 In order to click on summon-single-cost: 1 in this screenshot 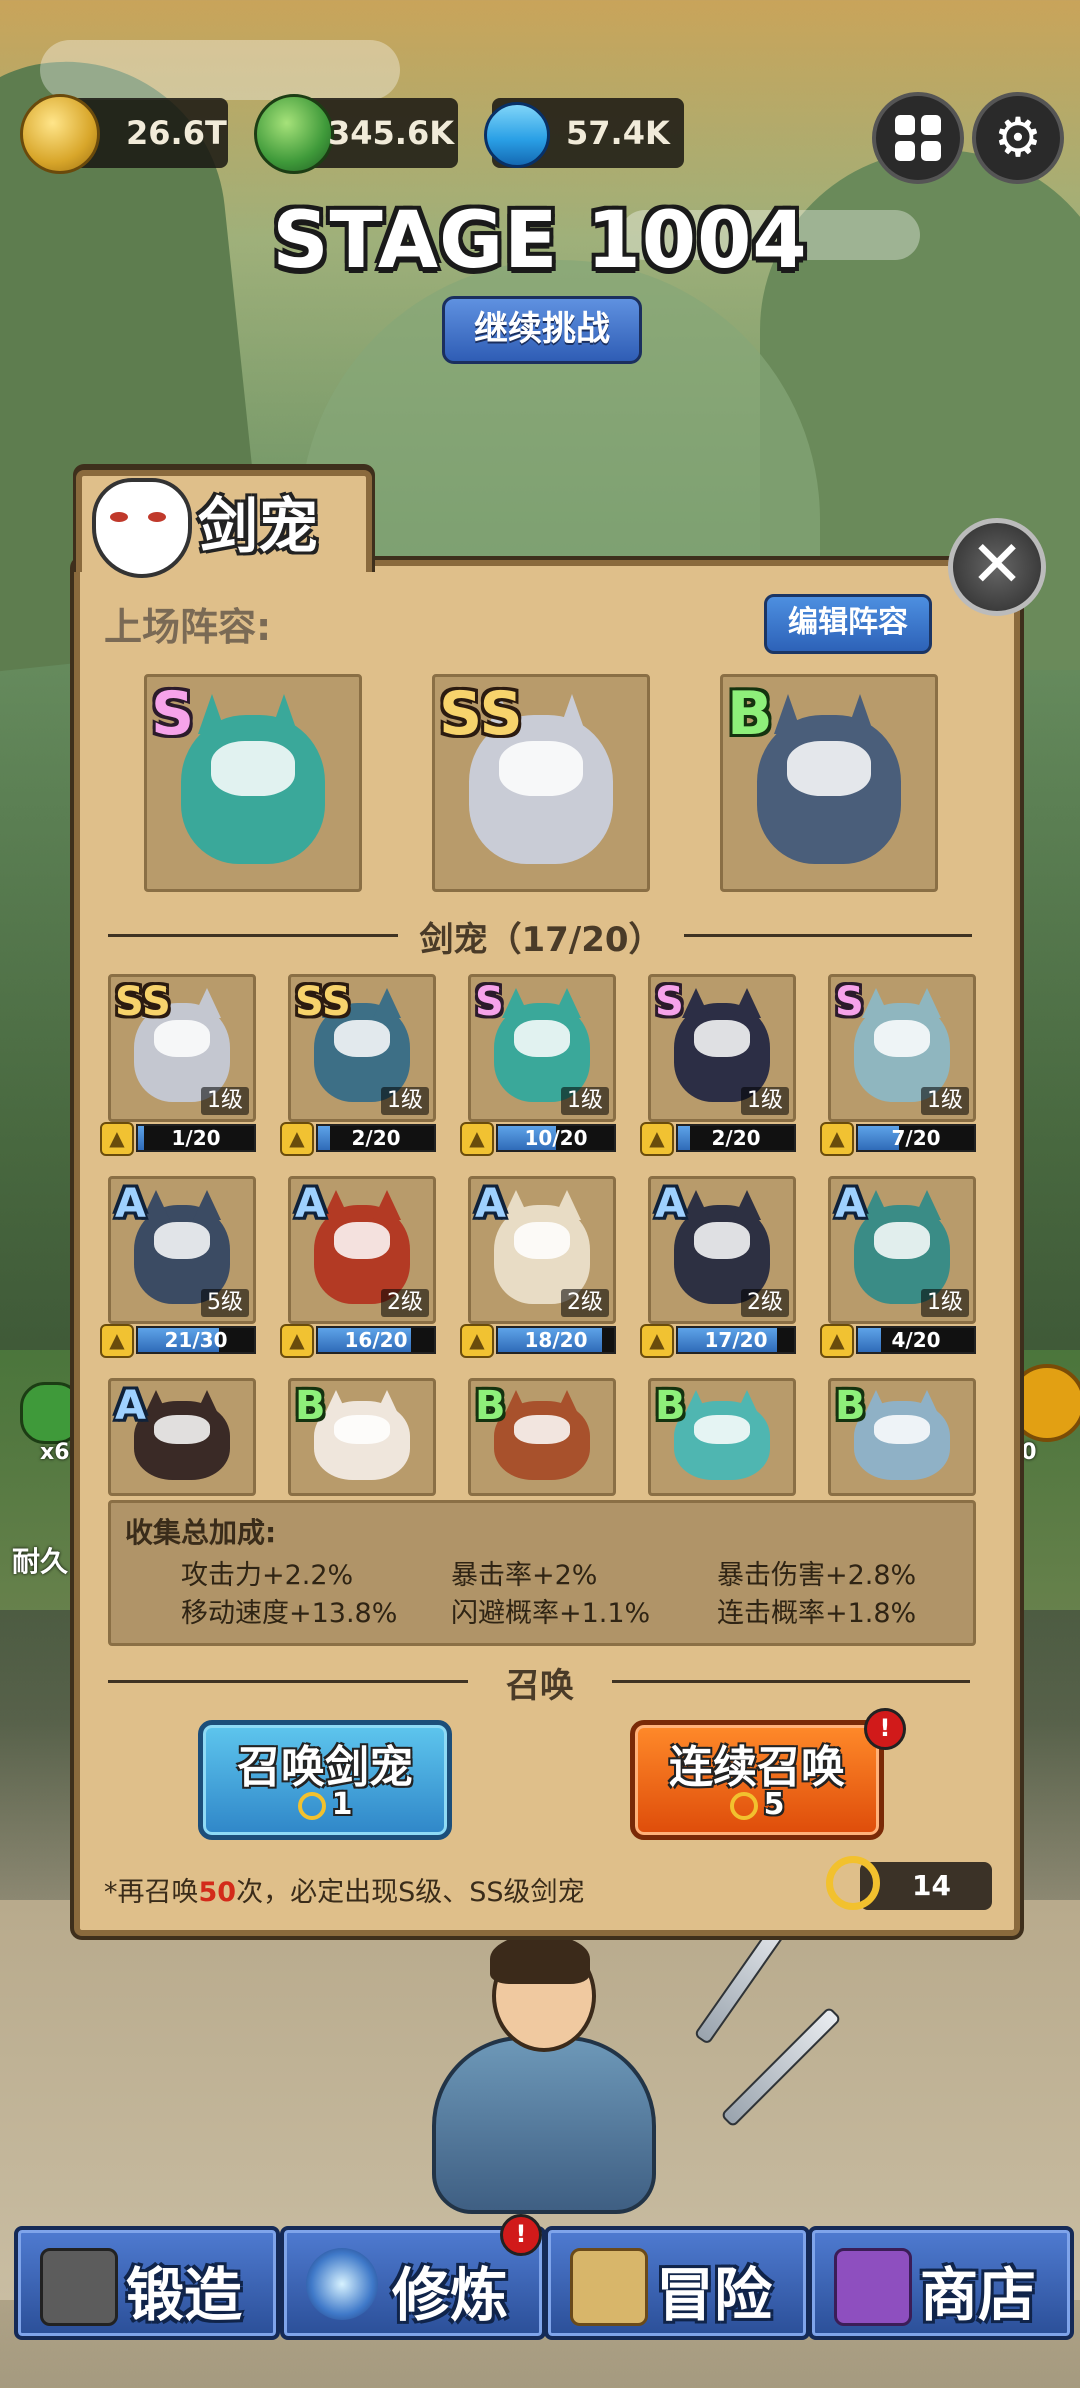, I will do `click(325, 1804)`.